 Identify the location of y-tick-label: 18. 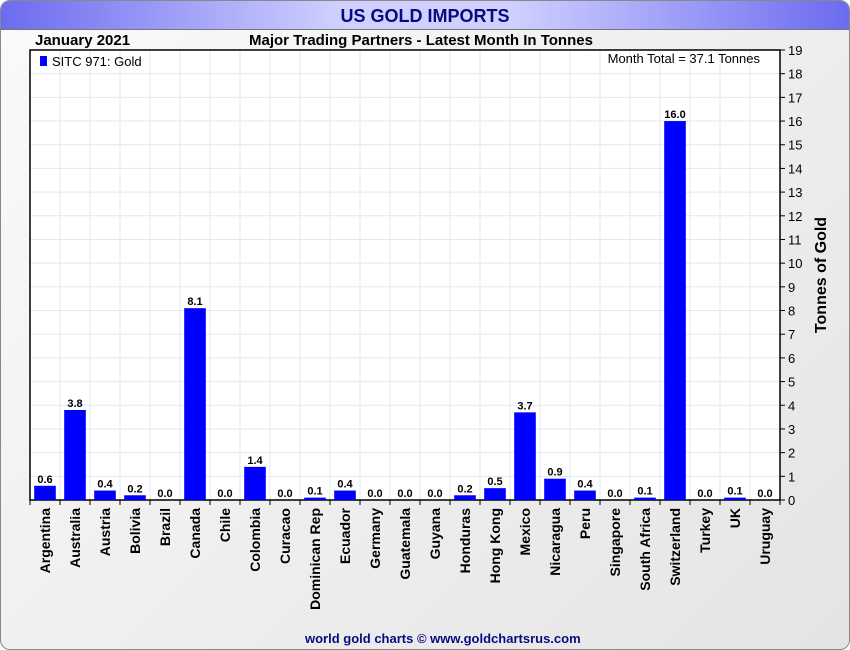
(795, 74).